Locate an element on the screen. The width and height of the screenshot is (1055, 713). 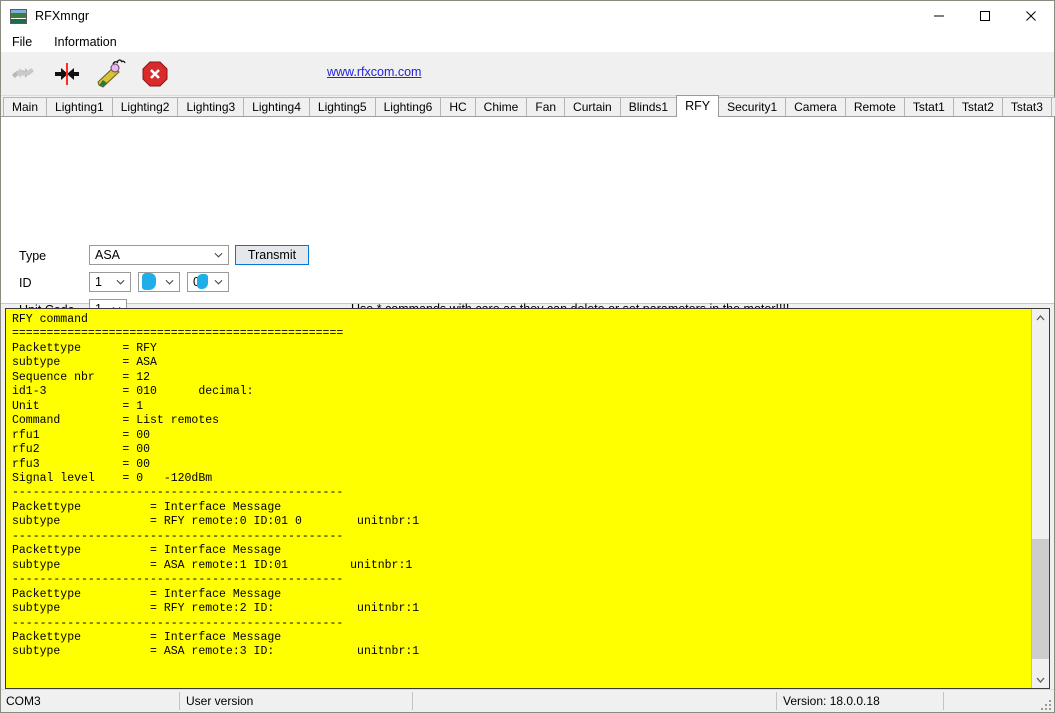
tab-lighting6: Lighting6 is located at coordinates (408, 106).